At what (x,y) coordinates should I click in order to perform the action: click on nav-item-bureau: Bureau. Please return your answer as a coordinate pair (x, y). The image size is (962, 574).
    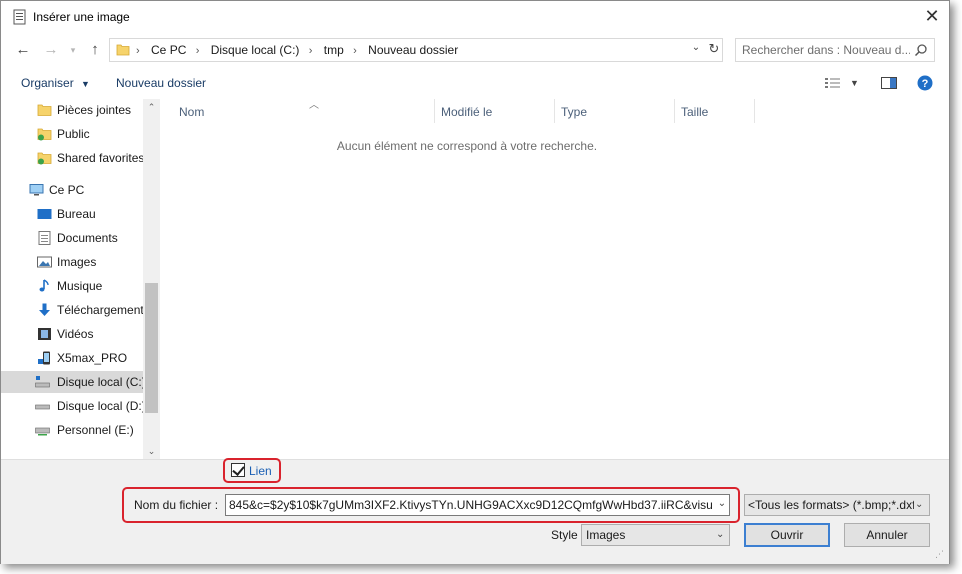
    Looking at the image, I should click on (72, 214).